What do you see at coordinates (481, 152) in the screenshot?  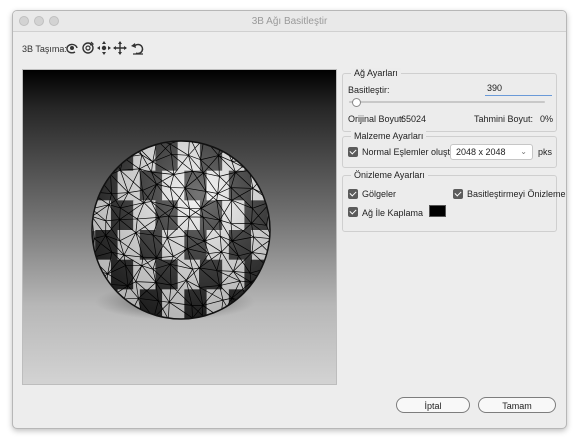 I see `map-size-value: 2048 x 2048` at bounding box center [481, 152].